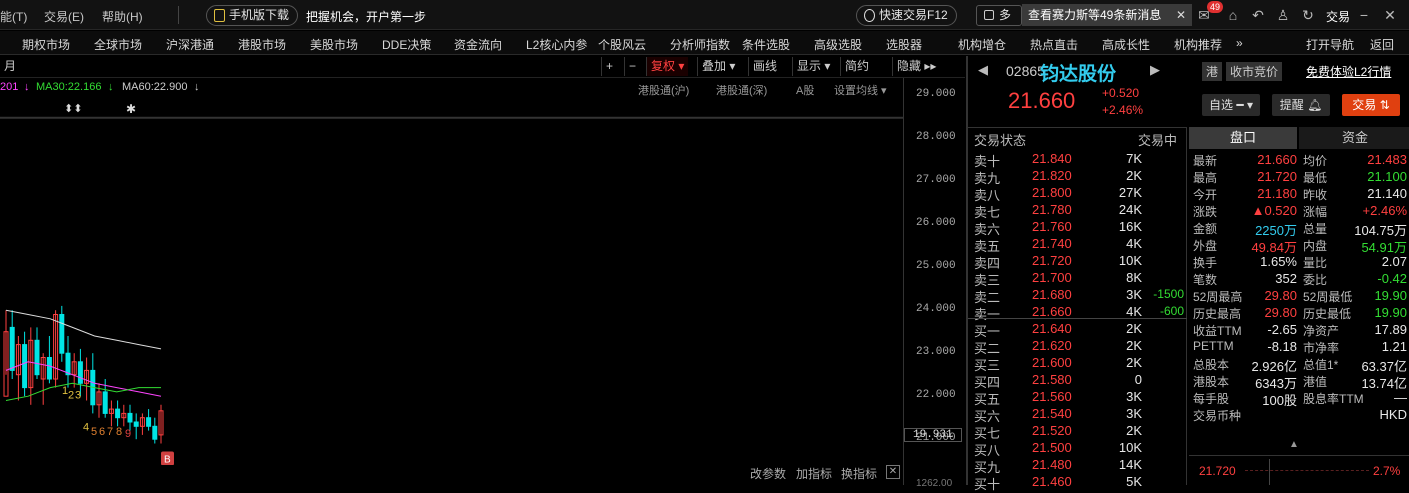  Describe the element at coordinates (1077, 262) in the screenshot. I see `ask-row: 卖四 21.720 10K` at that location.